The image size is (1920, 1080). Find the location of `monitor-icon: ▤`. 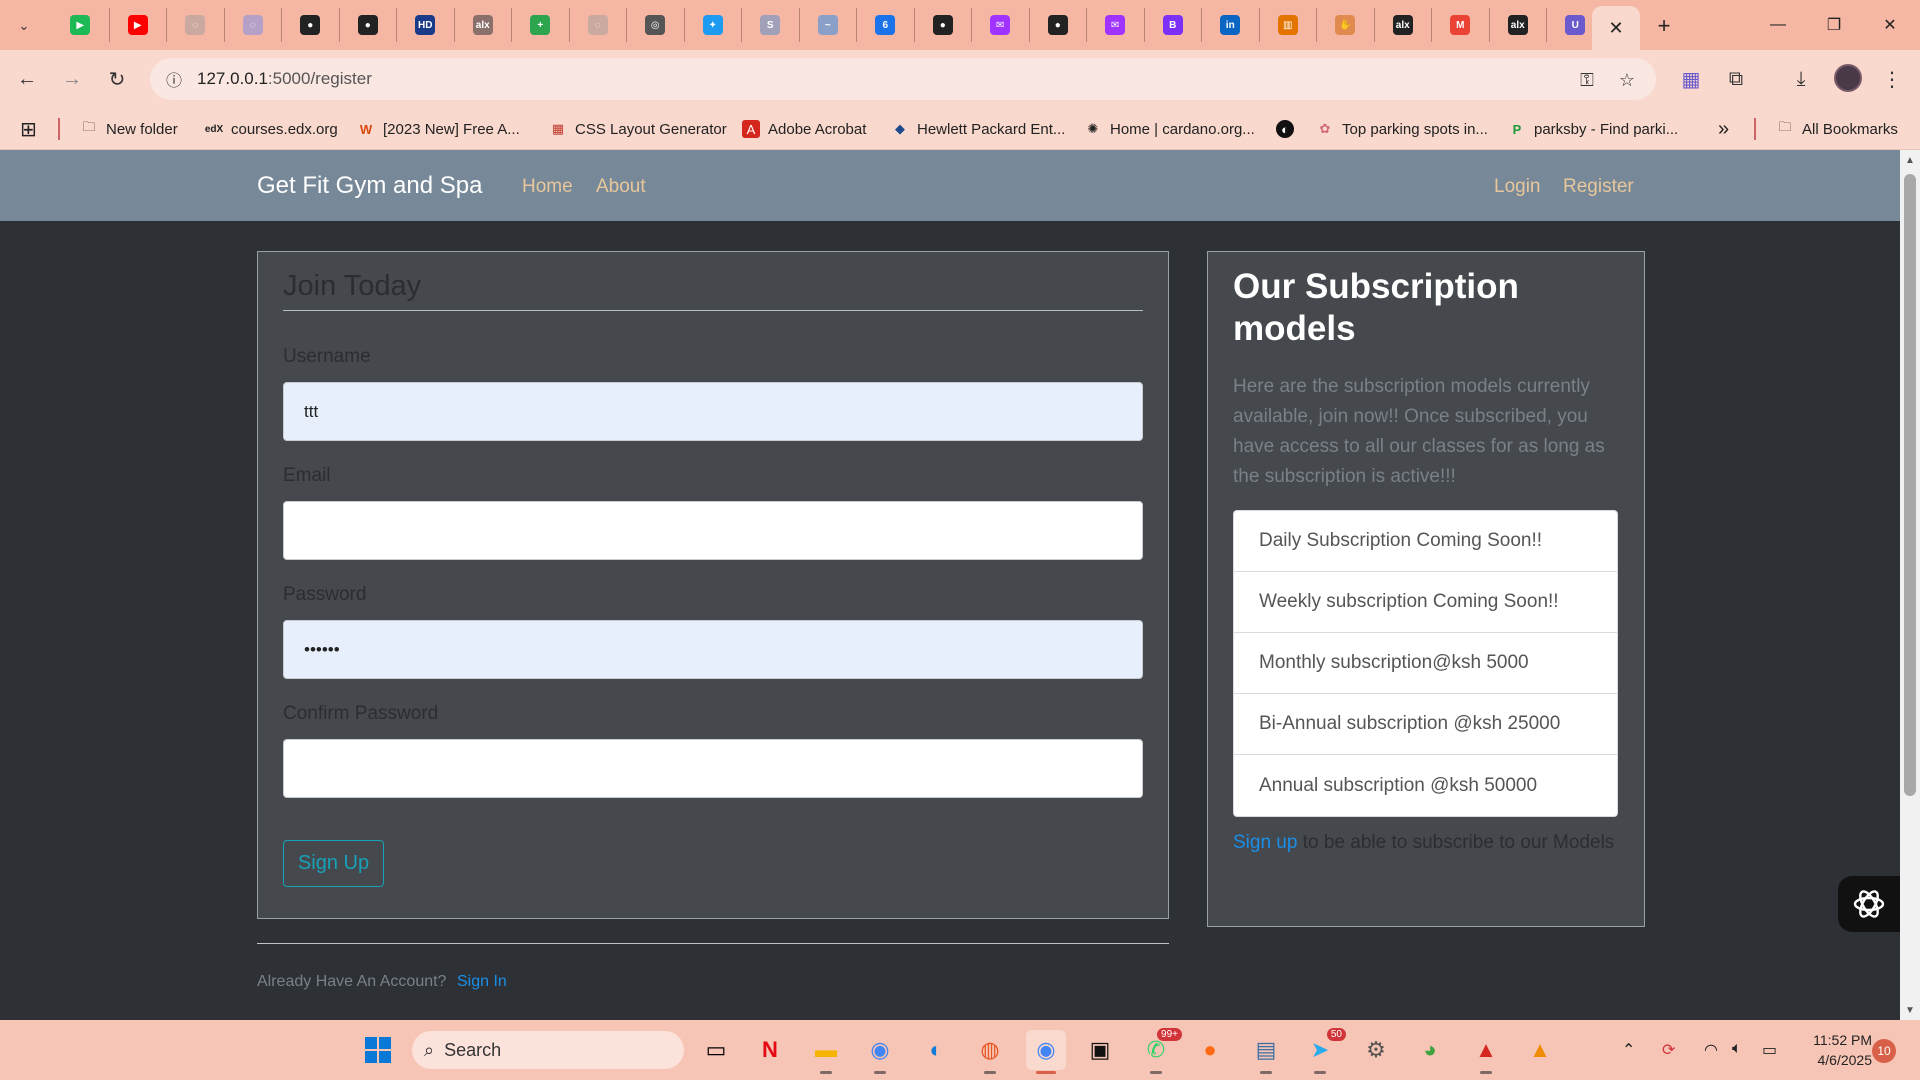

monitor-icon: ▤ is located at coordinates (1266, 1052).